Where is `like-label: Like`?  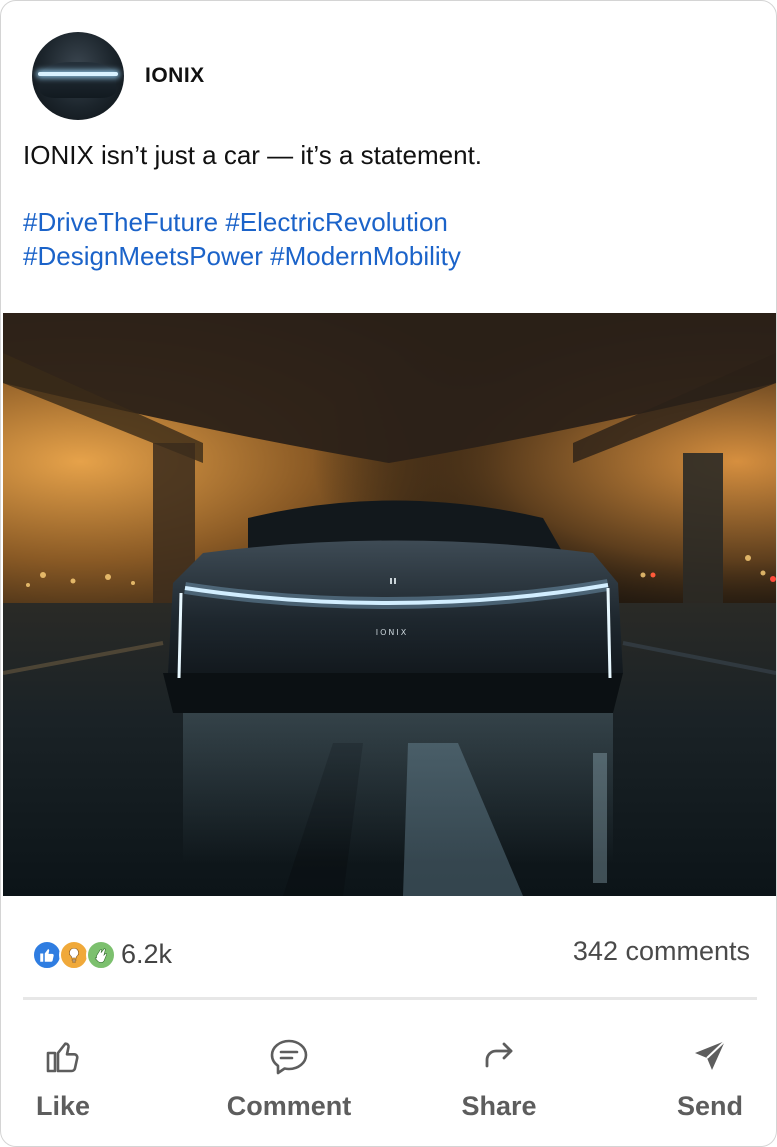 like-label: Like is located at coordinates (63, 1106).